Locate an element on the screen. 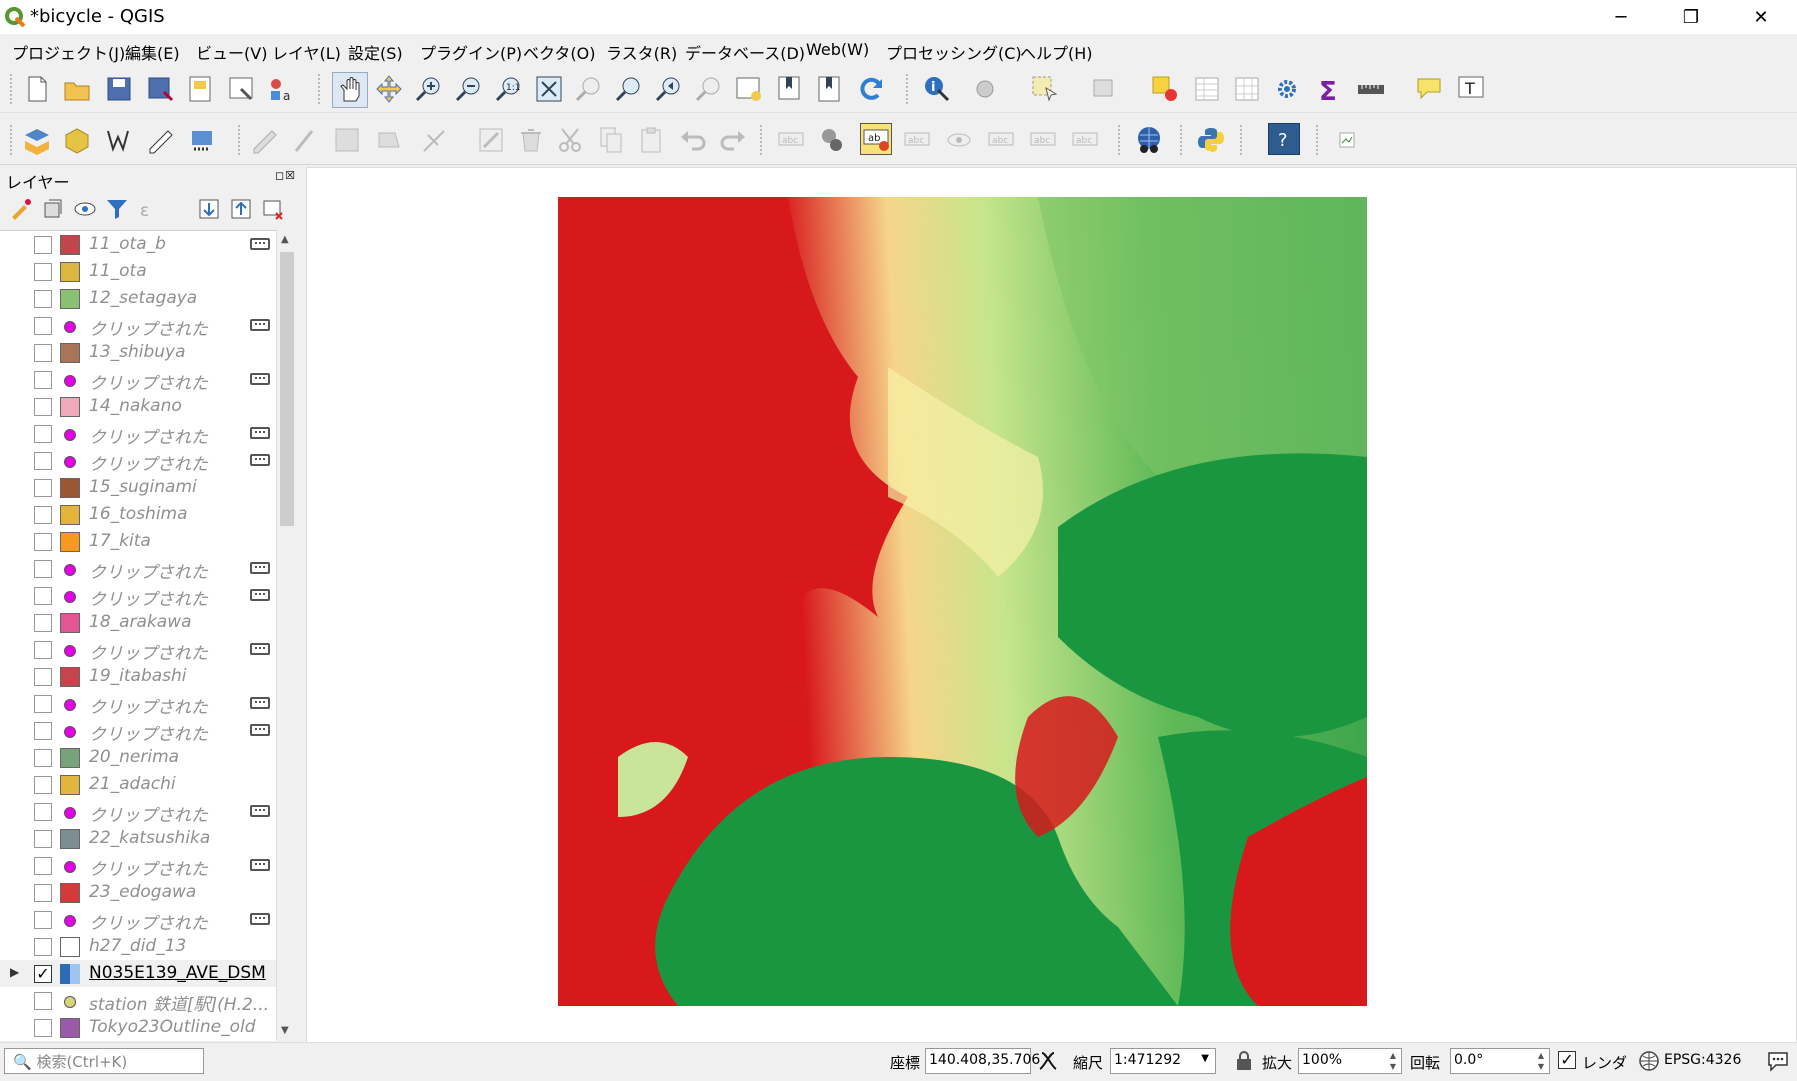  toggle-editing-icon is located at coordinates (305, 140).